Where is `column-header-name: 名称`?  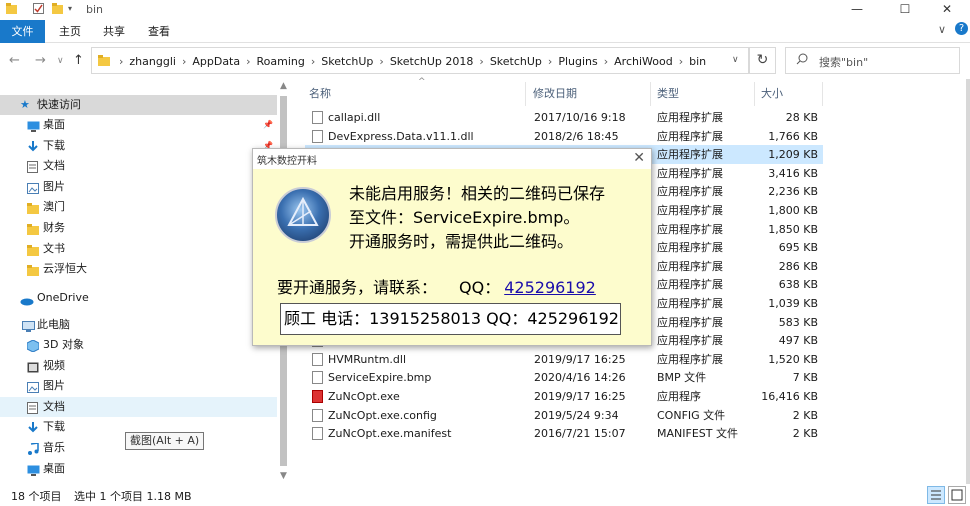 column-header-name: 名称 is located at coordinates (414, 94).